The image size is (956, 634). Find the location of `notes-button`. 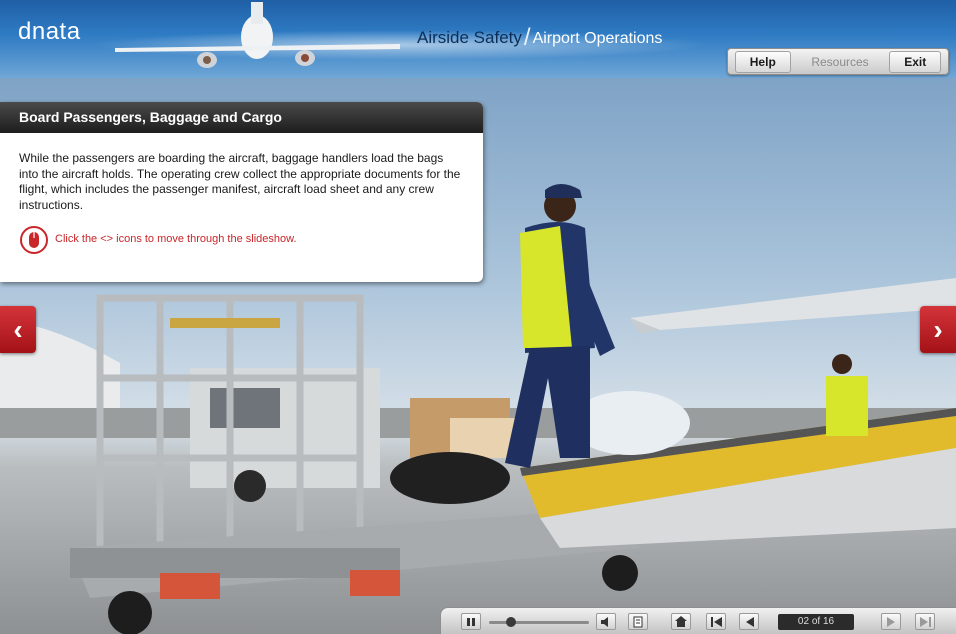

notes-button is located at coordinates (638, 621).